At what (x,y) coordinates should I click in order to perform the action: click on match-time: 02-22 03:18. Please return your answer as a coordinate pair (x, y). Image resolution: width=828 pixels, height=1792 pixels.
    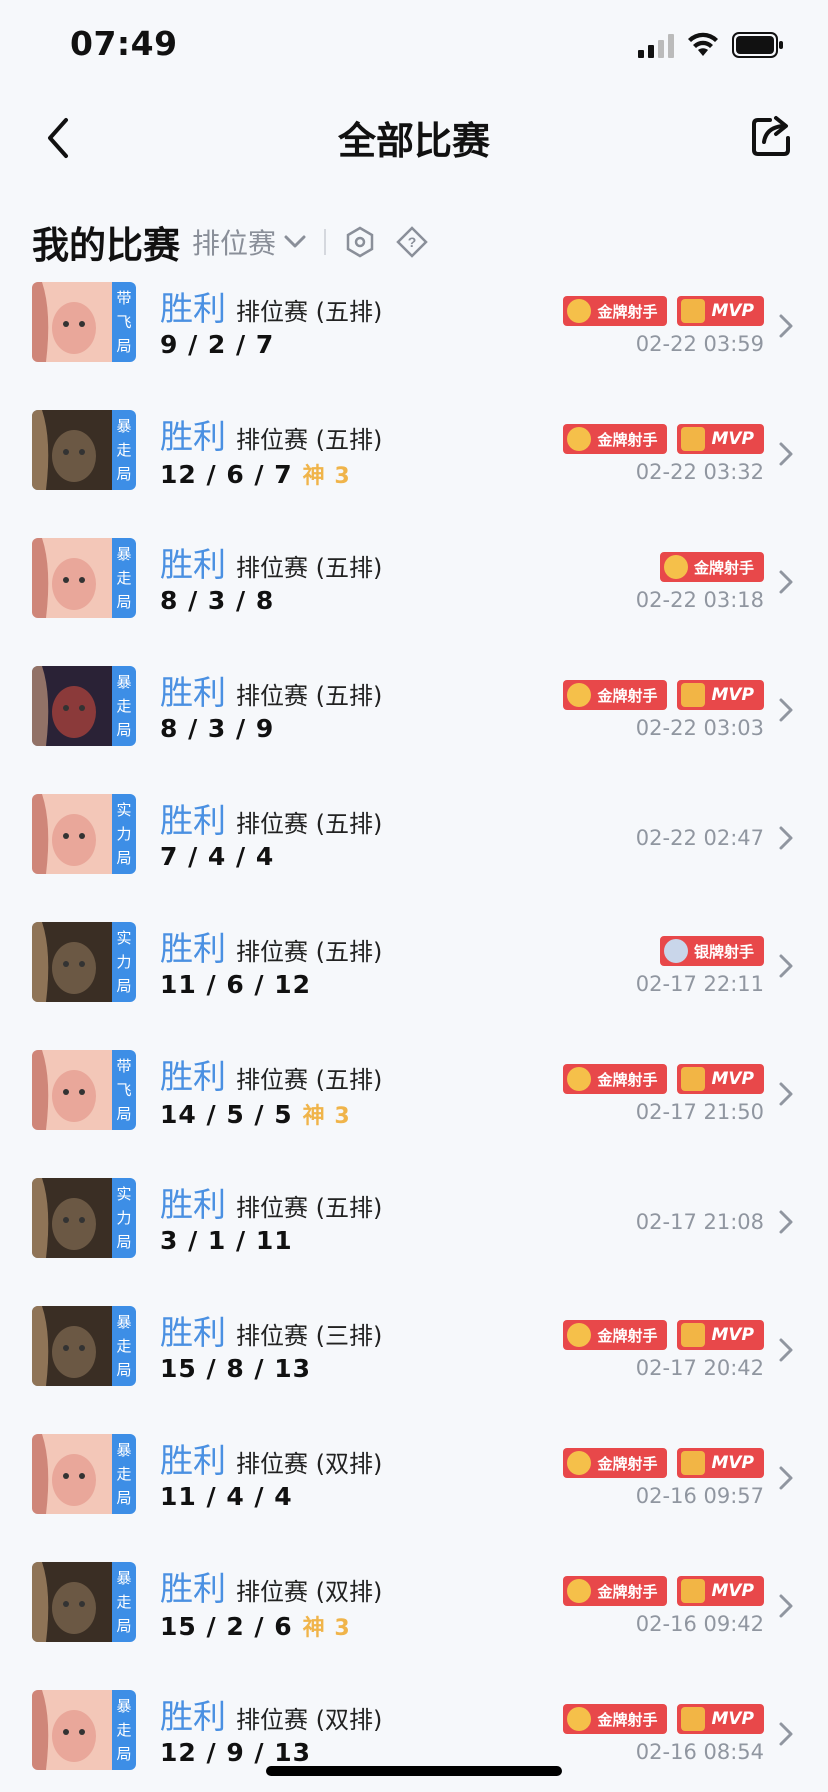
    Looking at the image, I should click on (699, 600).